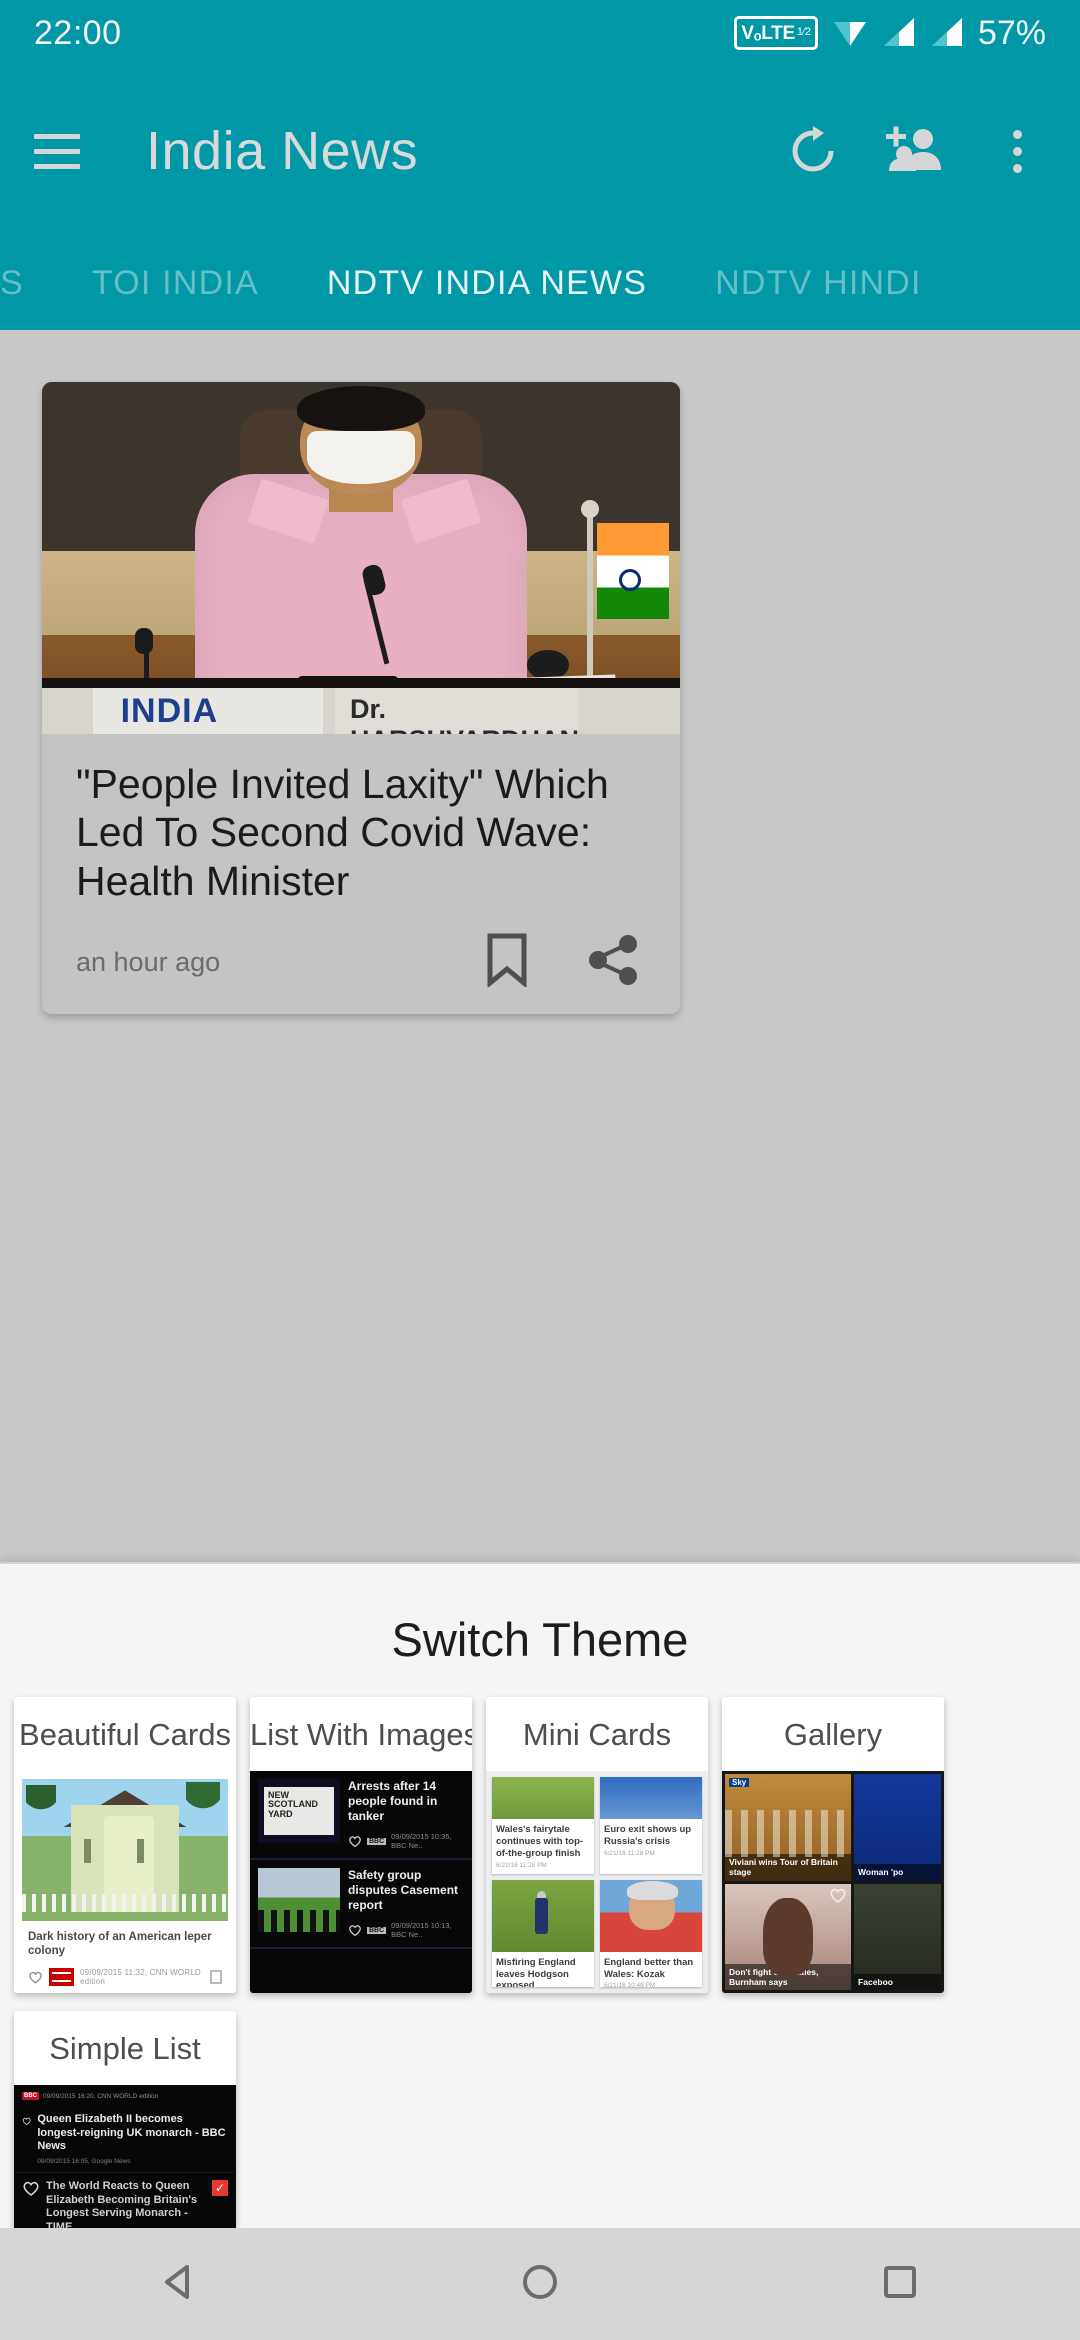 The width and height of the screenshot is (1080, 2340). What do you see at coordinates (293, 1804) in the screenshot?
I see `thumbnail-text: NEW SCOTLAND YARD` at bounding box center [293, 1804].